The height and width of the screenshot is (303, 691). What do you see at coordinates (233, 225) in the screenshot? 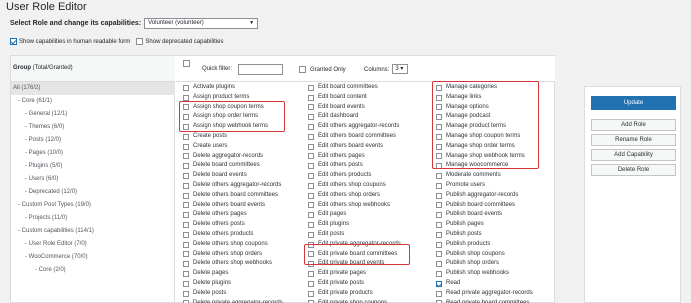
I see `capability-item: Delete others posts` at bounding box center [233, 225].